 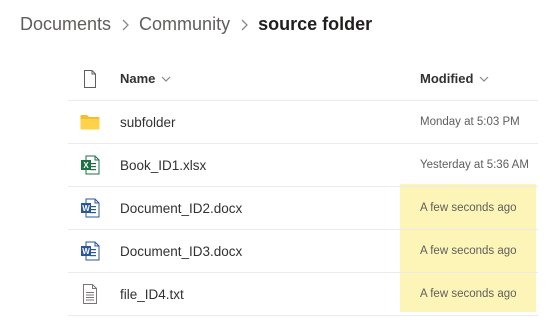 I want to click on file-name: Document_ID2.docx, so click(x=181, y=208).